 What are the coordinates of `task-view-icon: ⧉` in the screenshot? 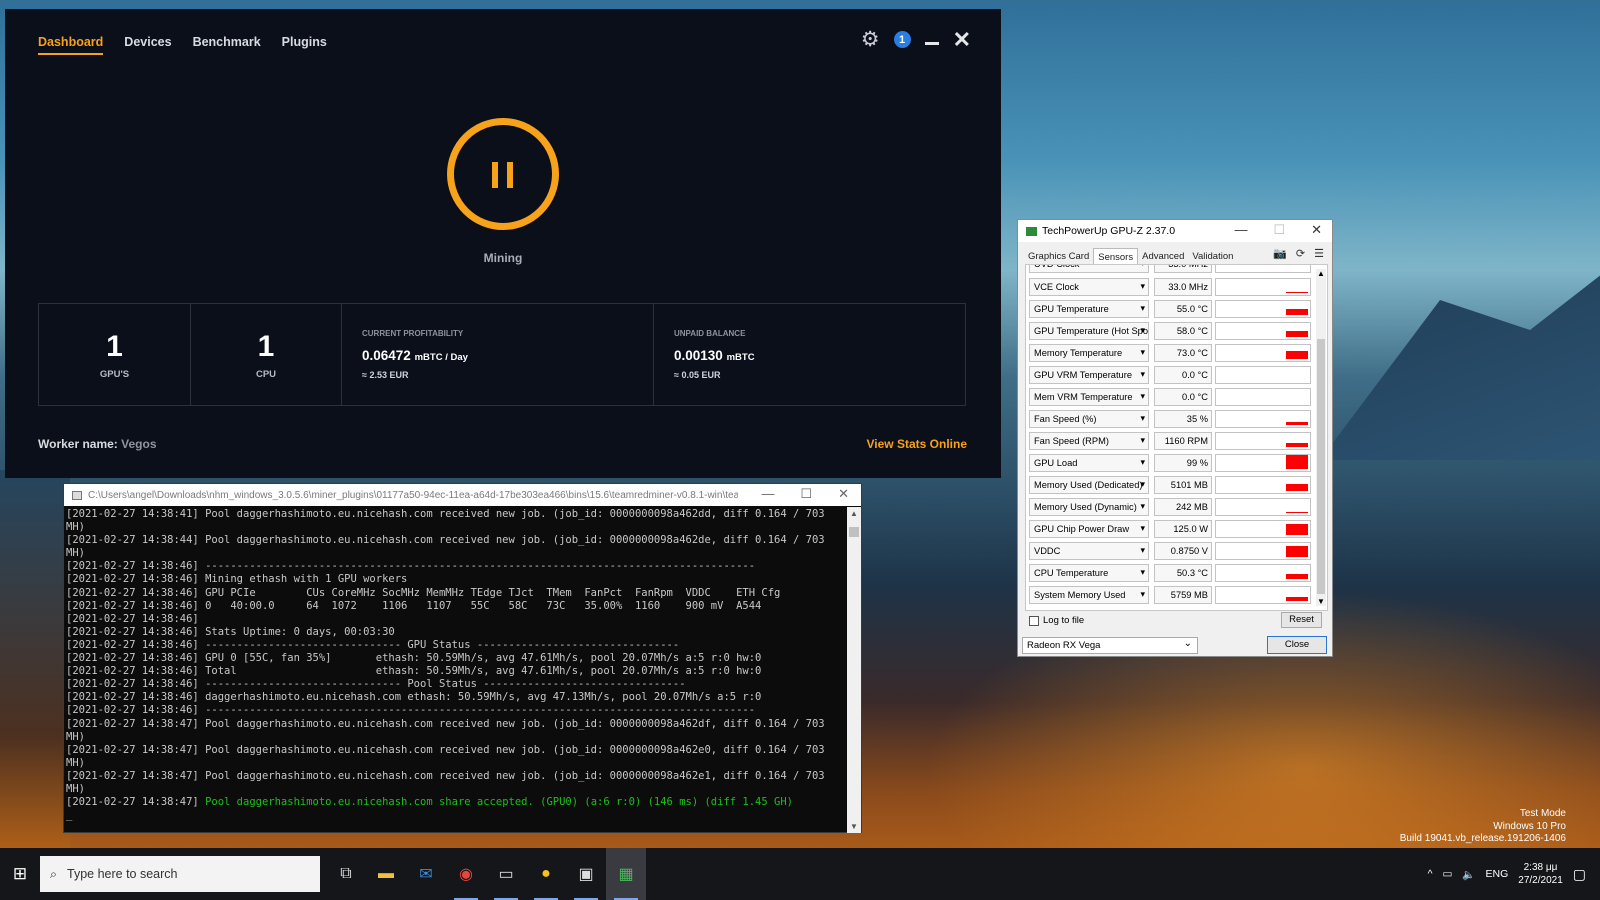 It's located at (346, 874).